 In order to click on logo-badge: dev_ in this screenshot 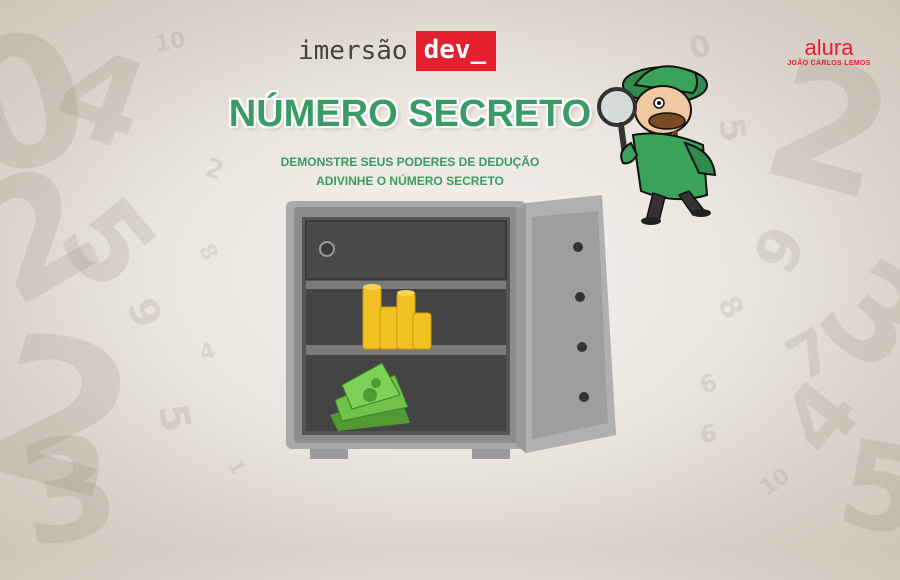, I will do `click(456, 51)`.